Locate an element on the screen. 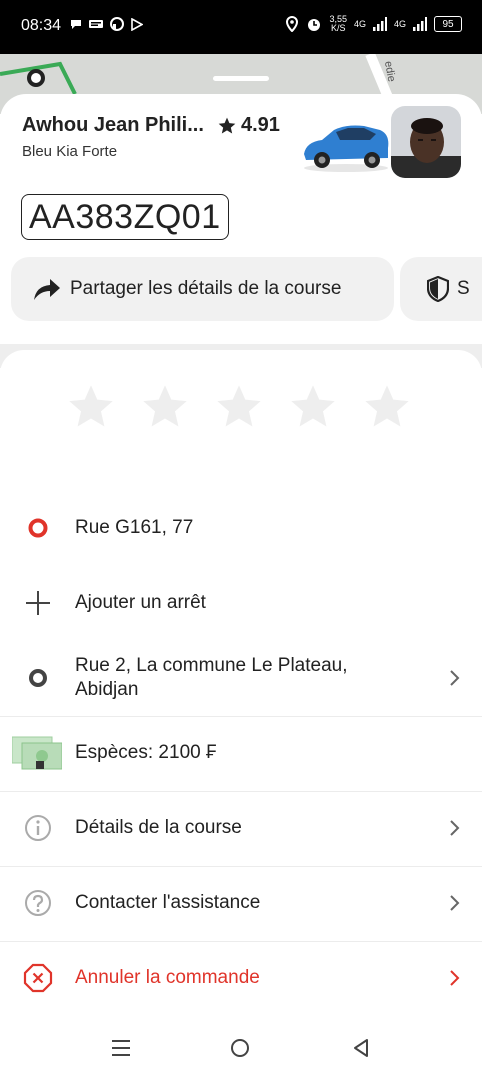 This screenshot has width=482, height=1080. net-speed: 3,55 K/S is located at coordinates (338, 24).